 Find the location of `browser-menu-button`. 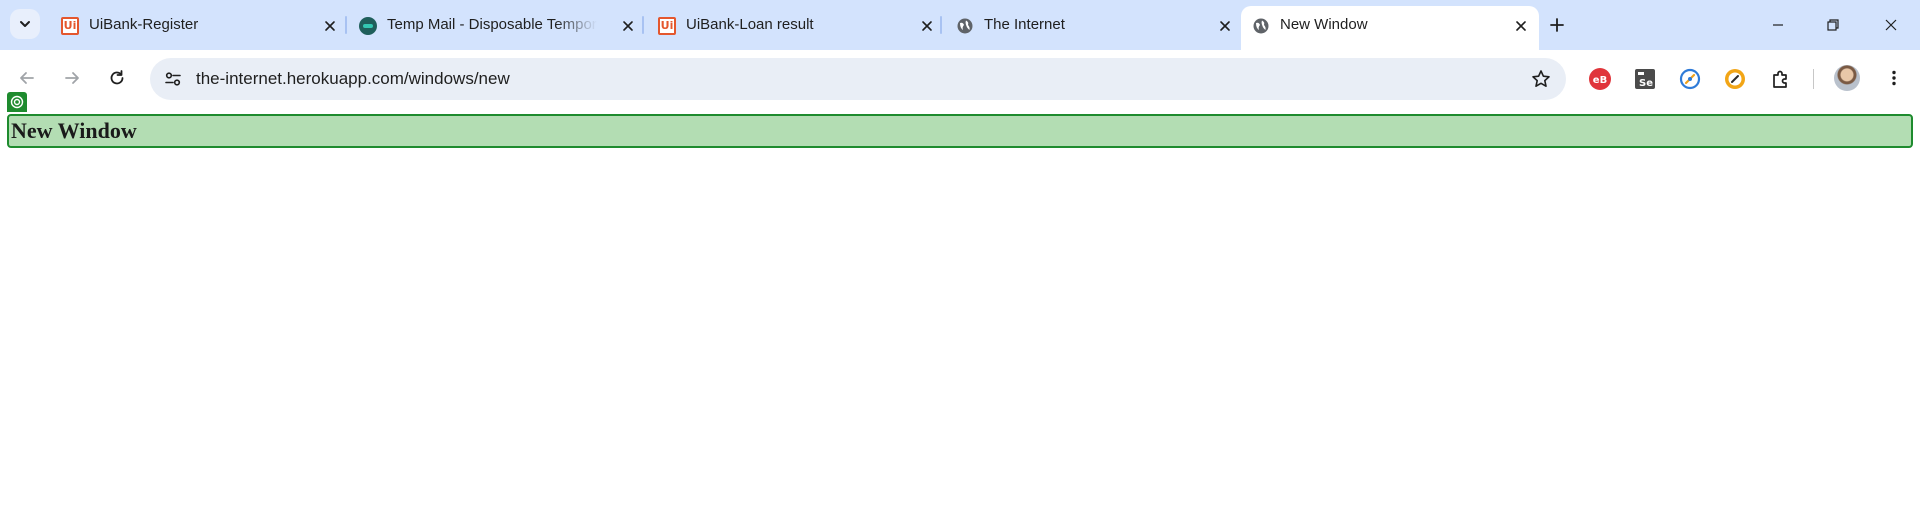

browser-menu-button is located at coordinates (1894, 78).